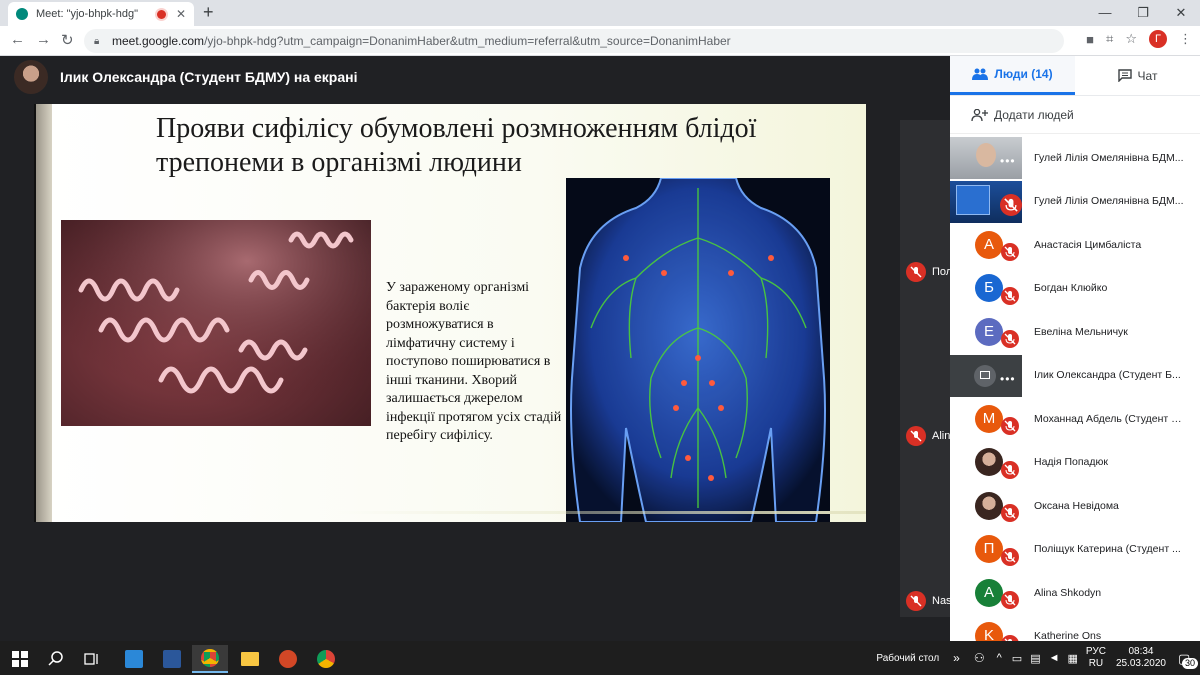 The width and height of the screenshot is (1200, 675). What do you see at coordinates (1185, 39) in the screenshot?
I see `menu-icon: ⋮` at bounding box center [1185, 39].